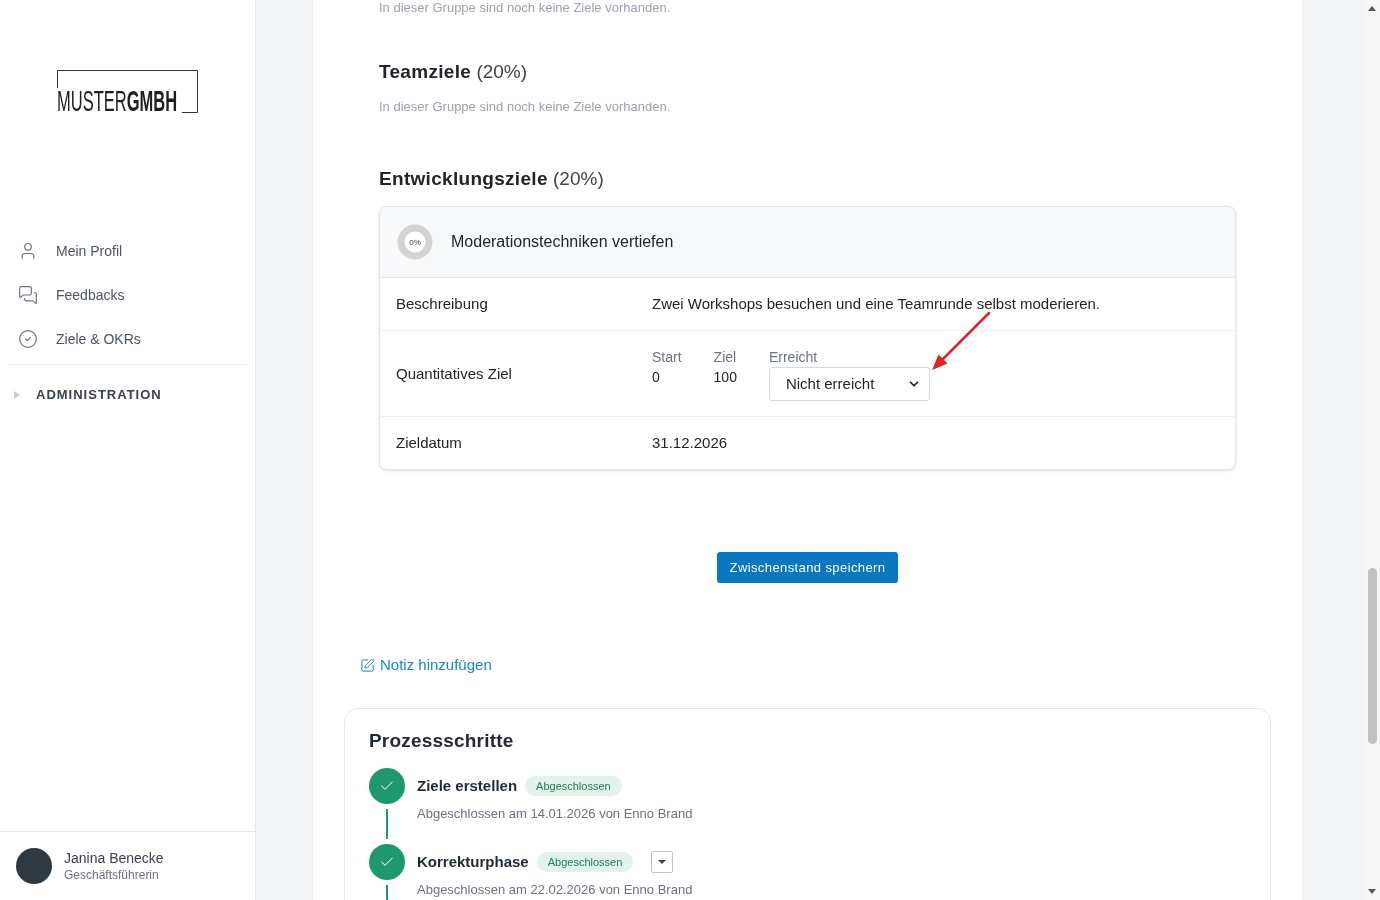  Describe the element at coordinates (1372, 891) in the screenshot. I see `scroll-down-icon` at that location.